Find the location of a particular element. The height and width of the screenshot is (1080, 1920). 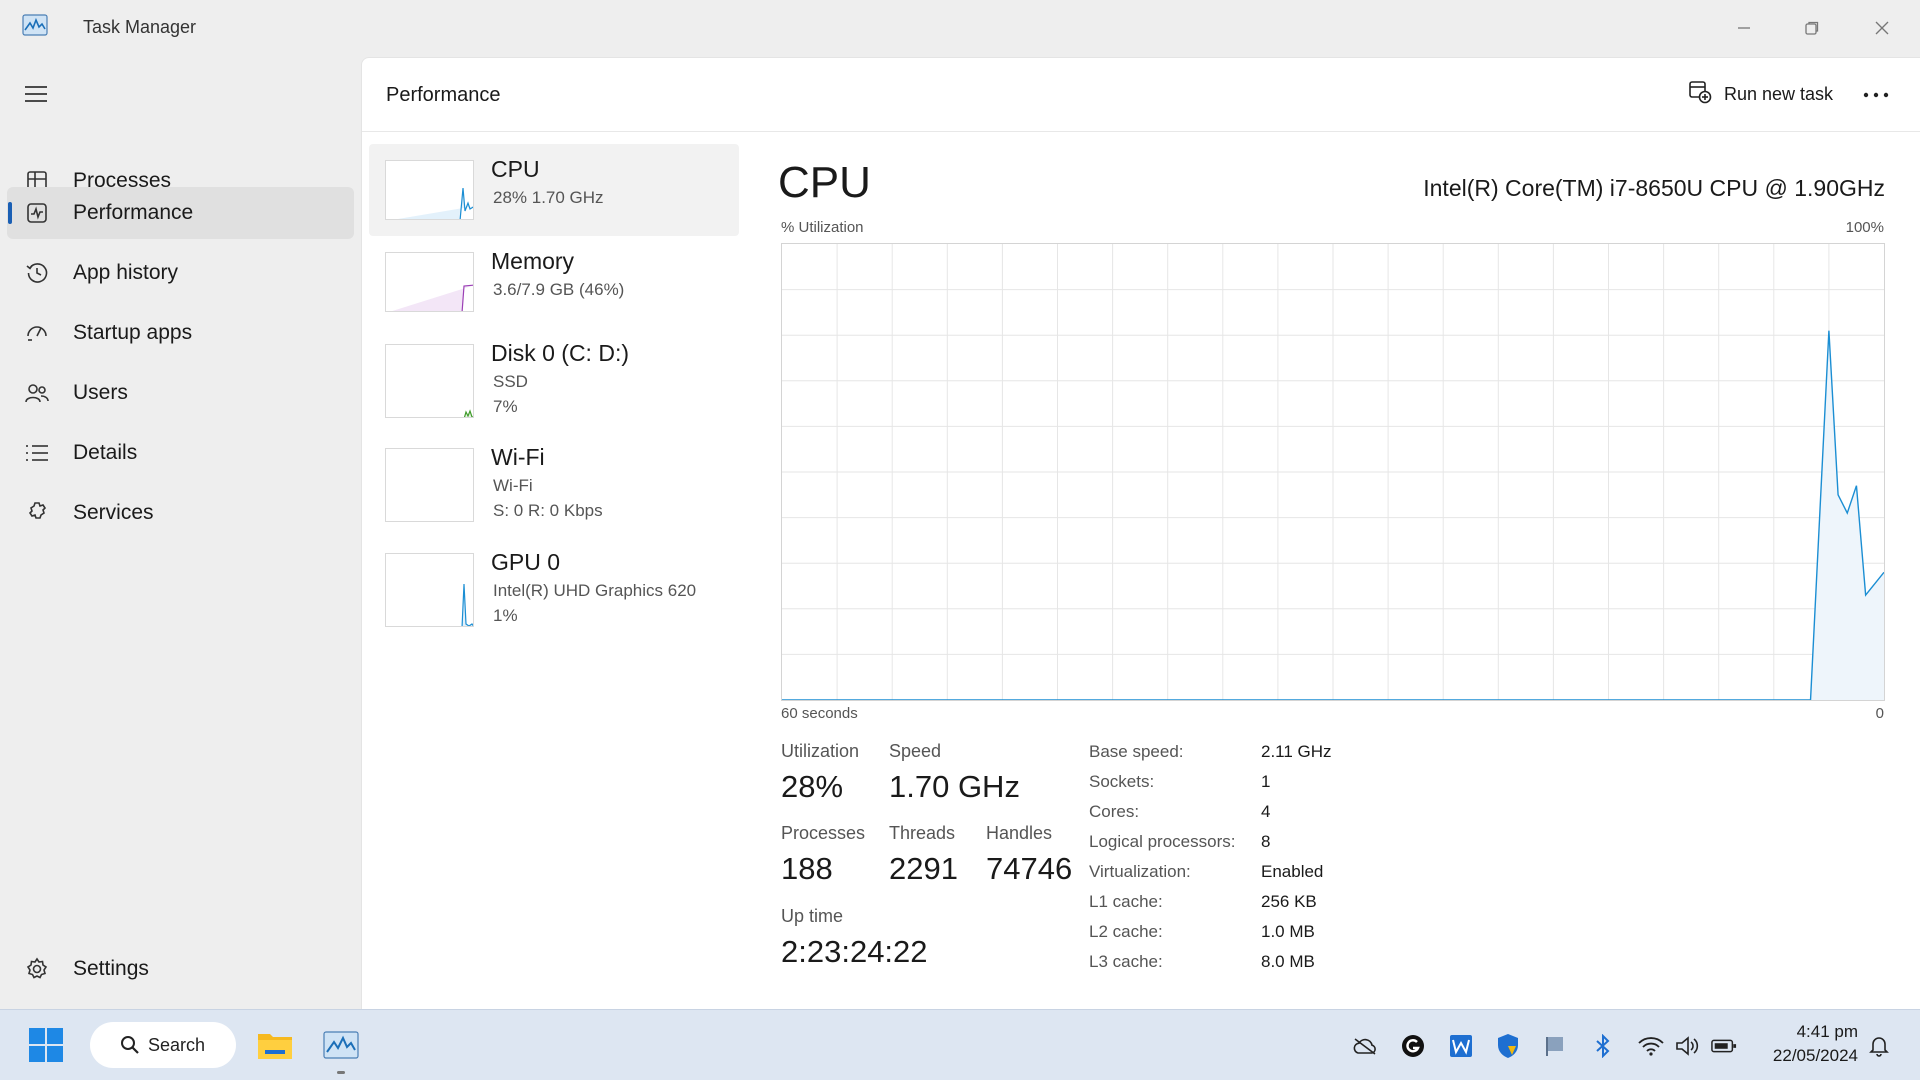

users-icon is located at coordinates (37, 393).